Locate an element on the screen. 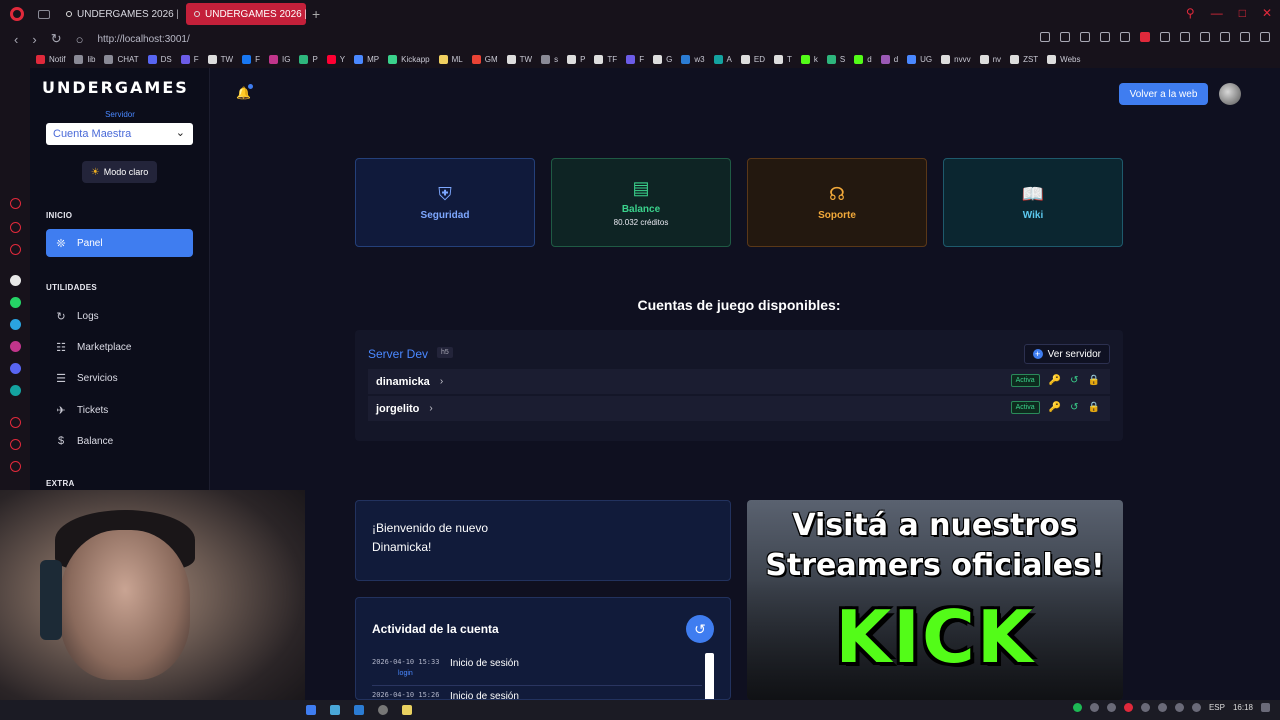 The width and height of the screenshot is (1280, 720). support-card: ☊ Soporte is located at coordinates (837, 202).